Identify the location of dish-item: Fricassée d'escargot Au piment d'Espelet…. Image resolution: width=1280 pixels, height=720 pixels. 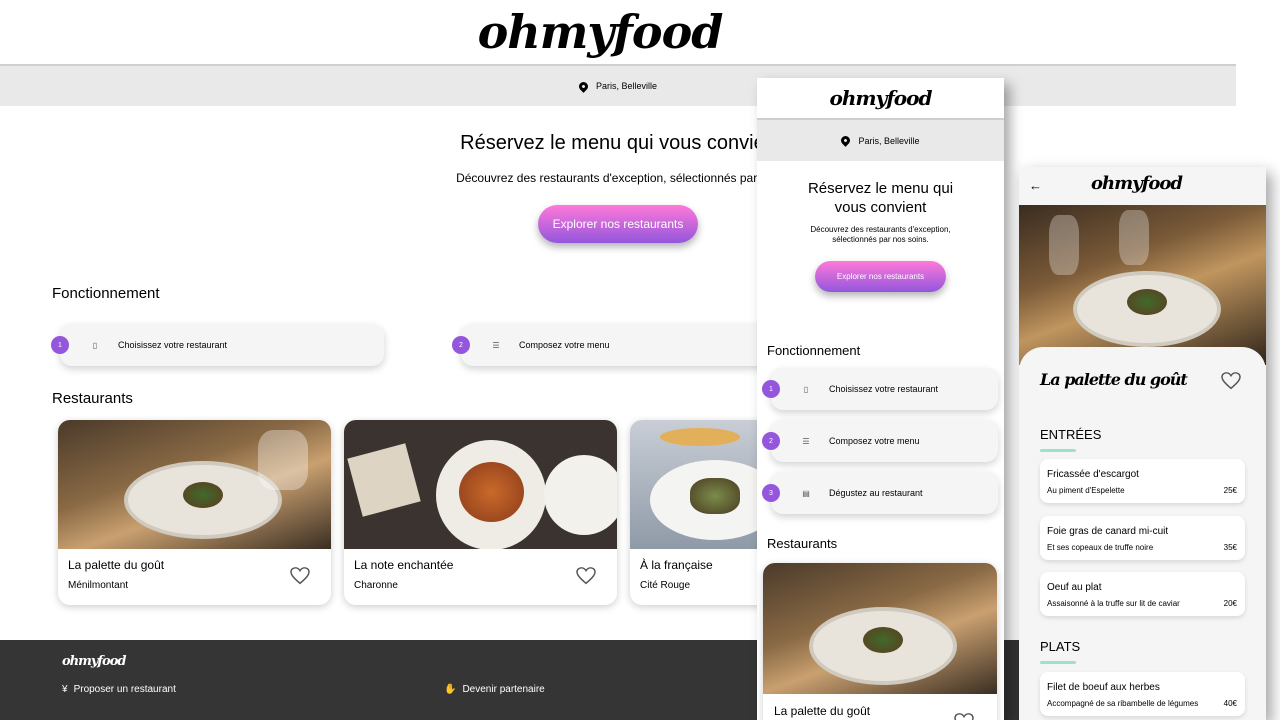
(1142, 481).